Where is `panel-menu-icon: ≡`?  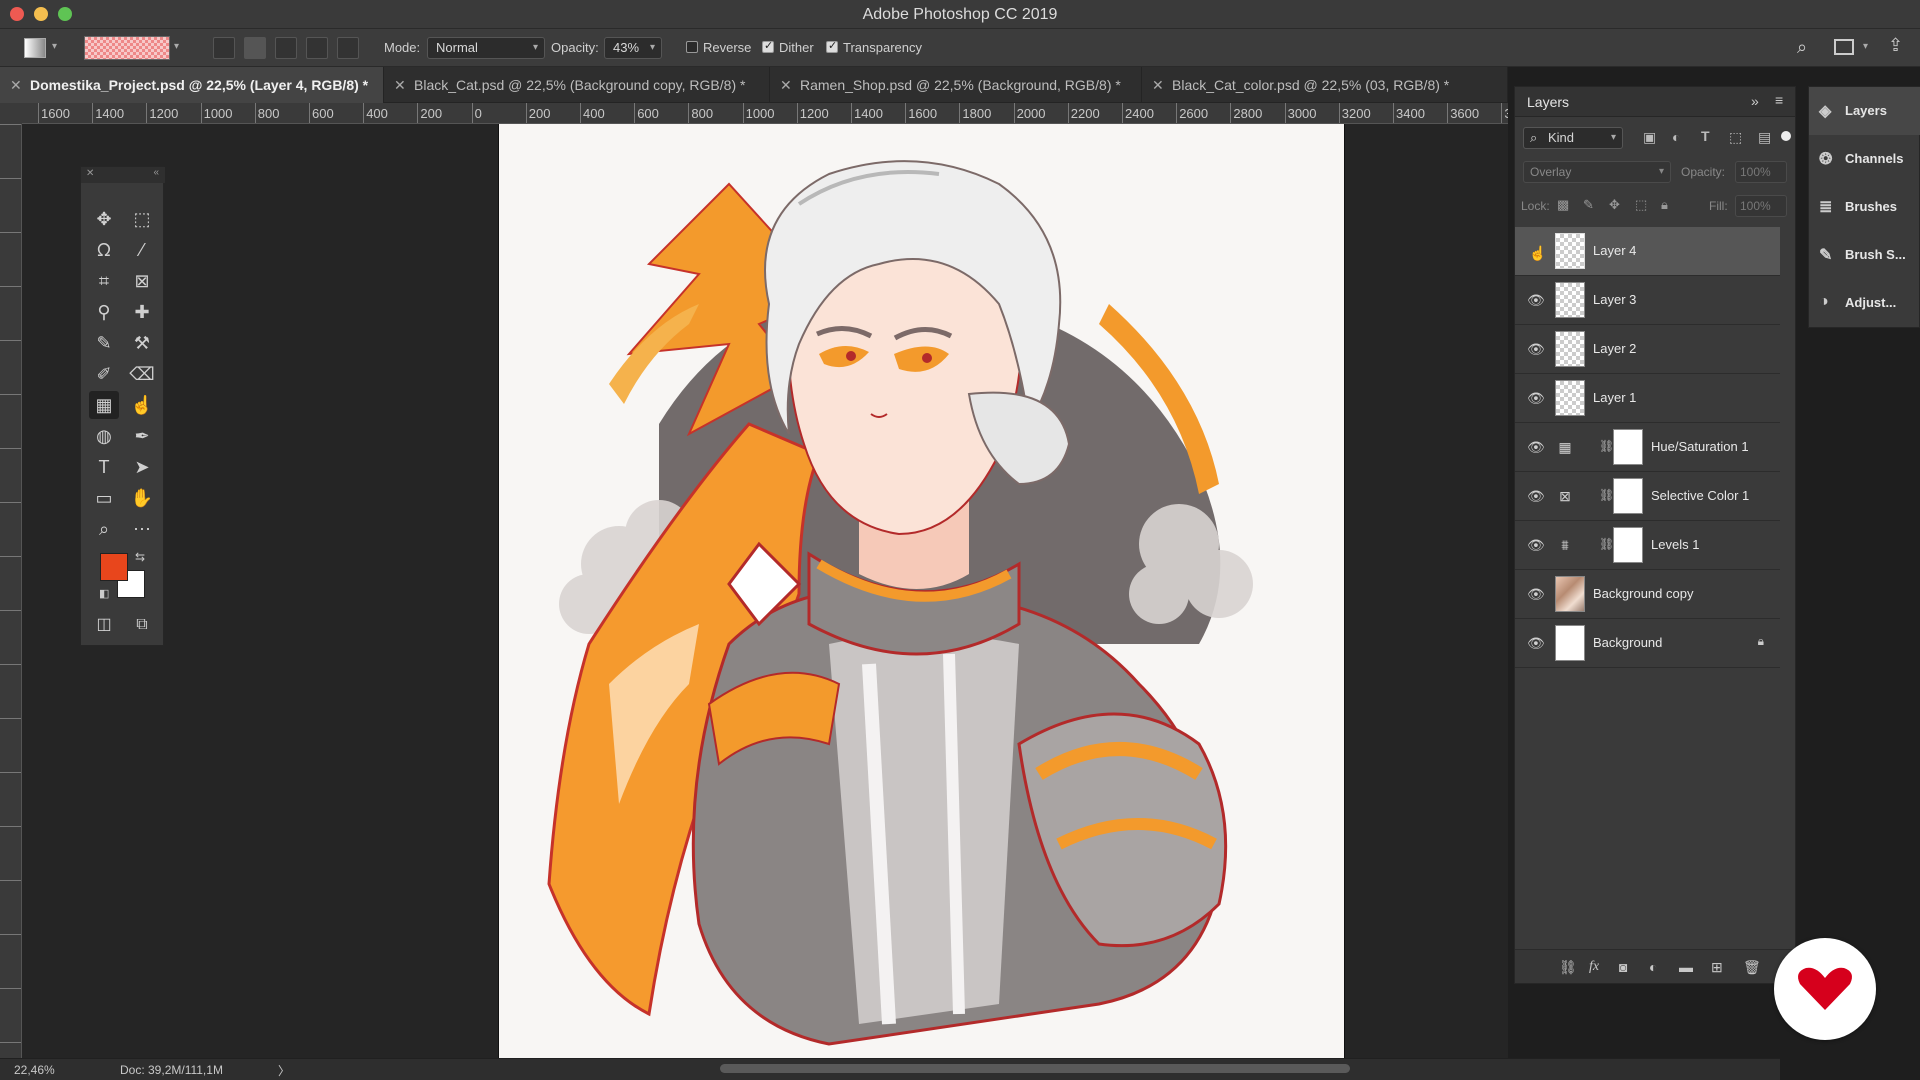 panel-menu-icon: ≡ is located at coordinates (1779, 100).